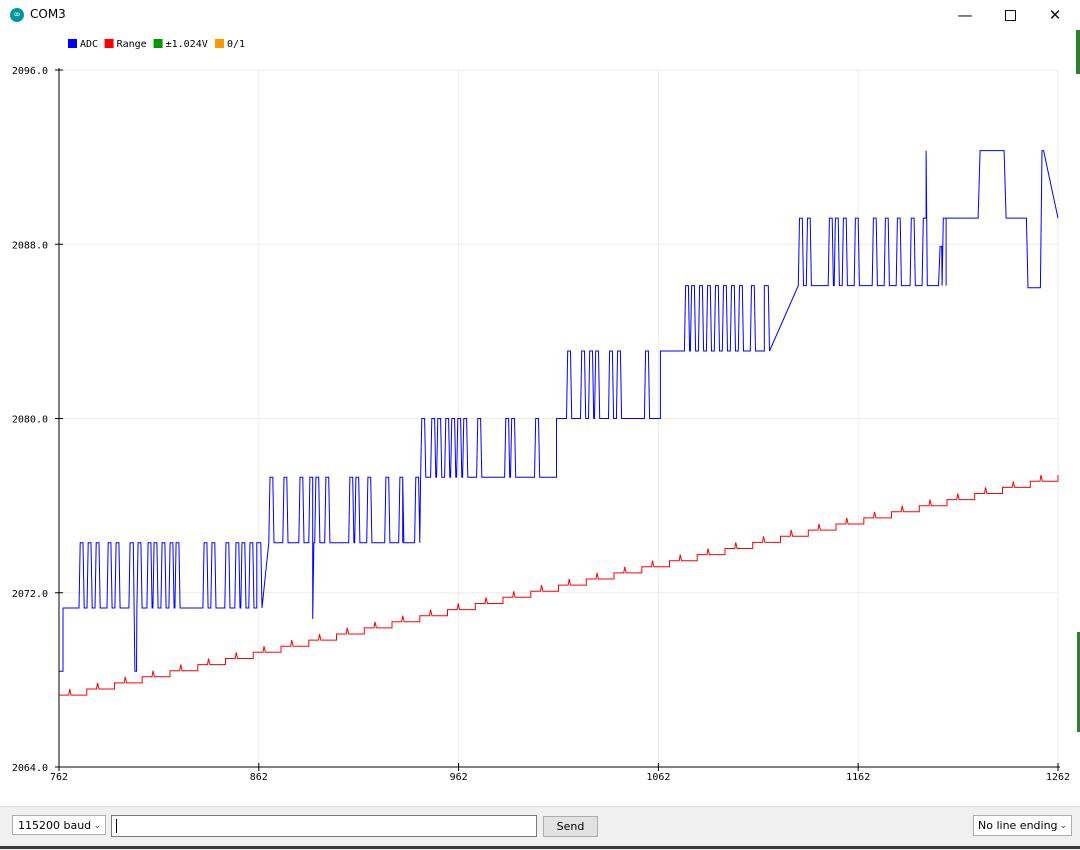 This screenshot has height=850, width=1080. Describe the element at coordinates (540, 828) in the screenshot. I see `bottom-toolbar: 115200 baud ⌄ Send No line ending ⌄` at that location.